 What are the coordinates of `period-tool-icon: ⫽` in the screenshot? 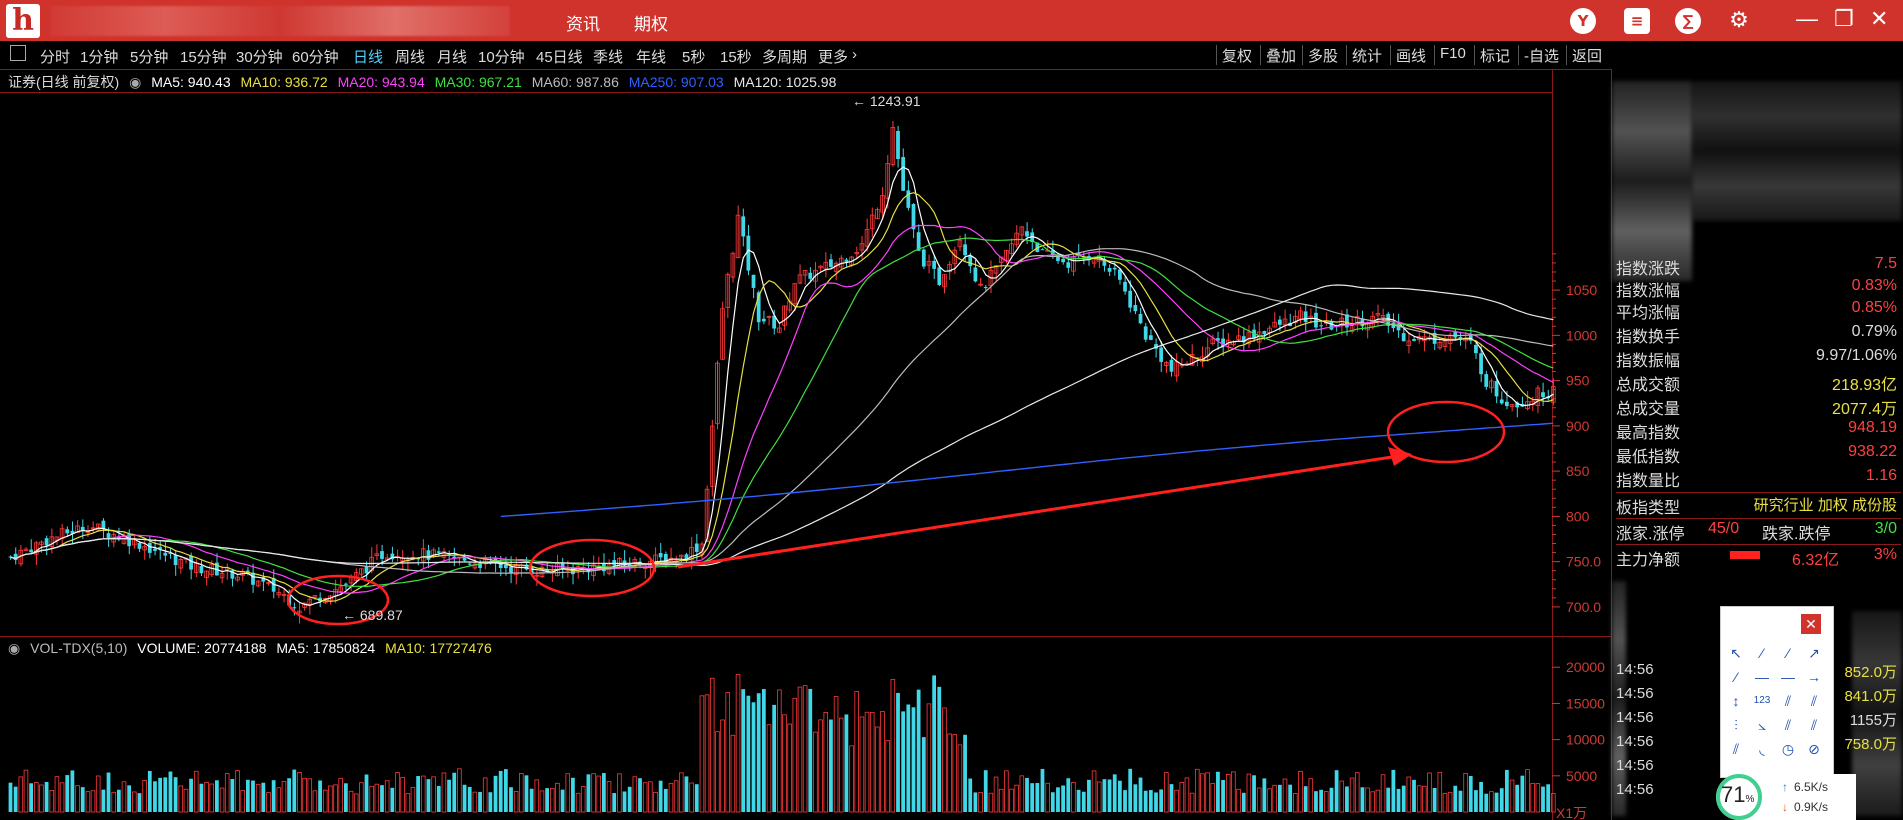 It's located at (1736, 749).